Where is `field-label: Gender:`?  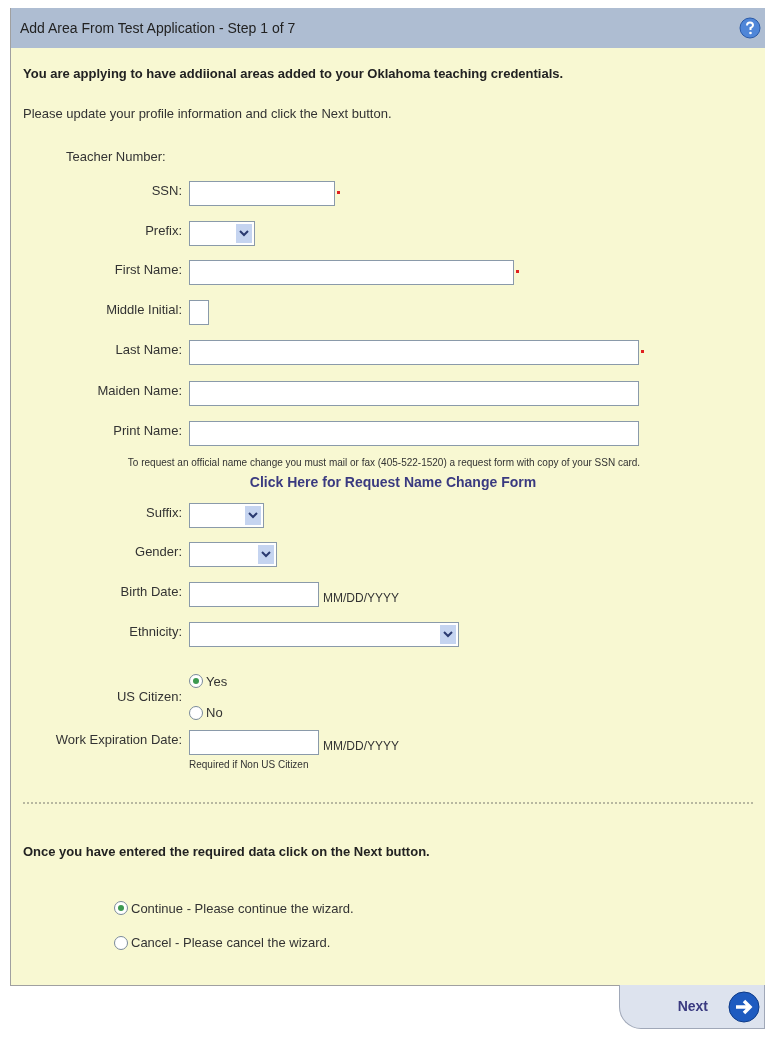
field-label: Gender: is located at coordinates (158, 552).